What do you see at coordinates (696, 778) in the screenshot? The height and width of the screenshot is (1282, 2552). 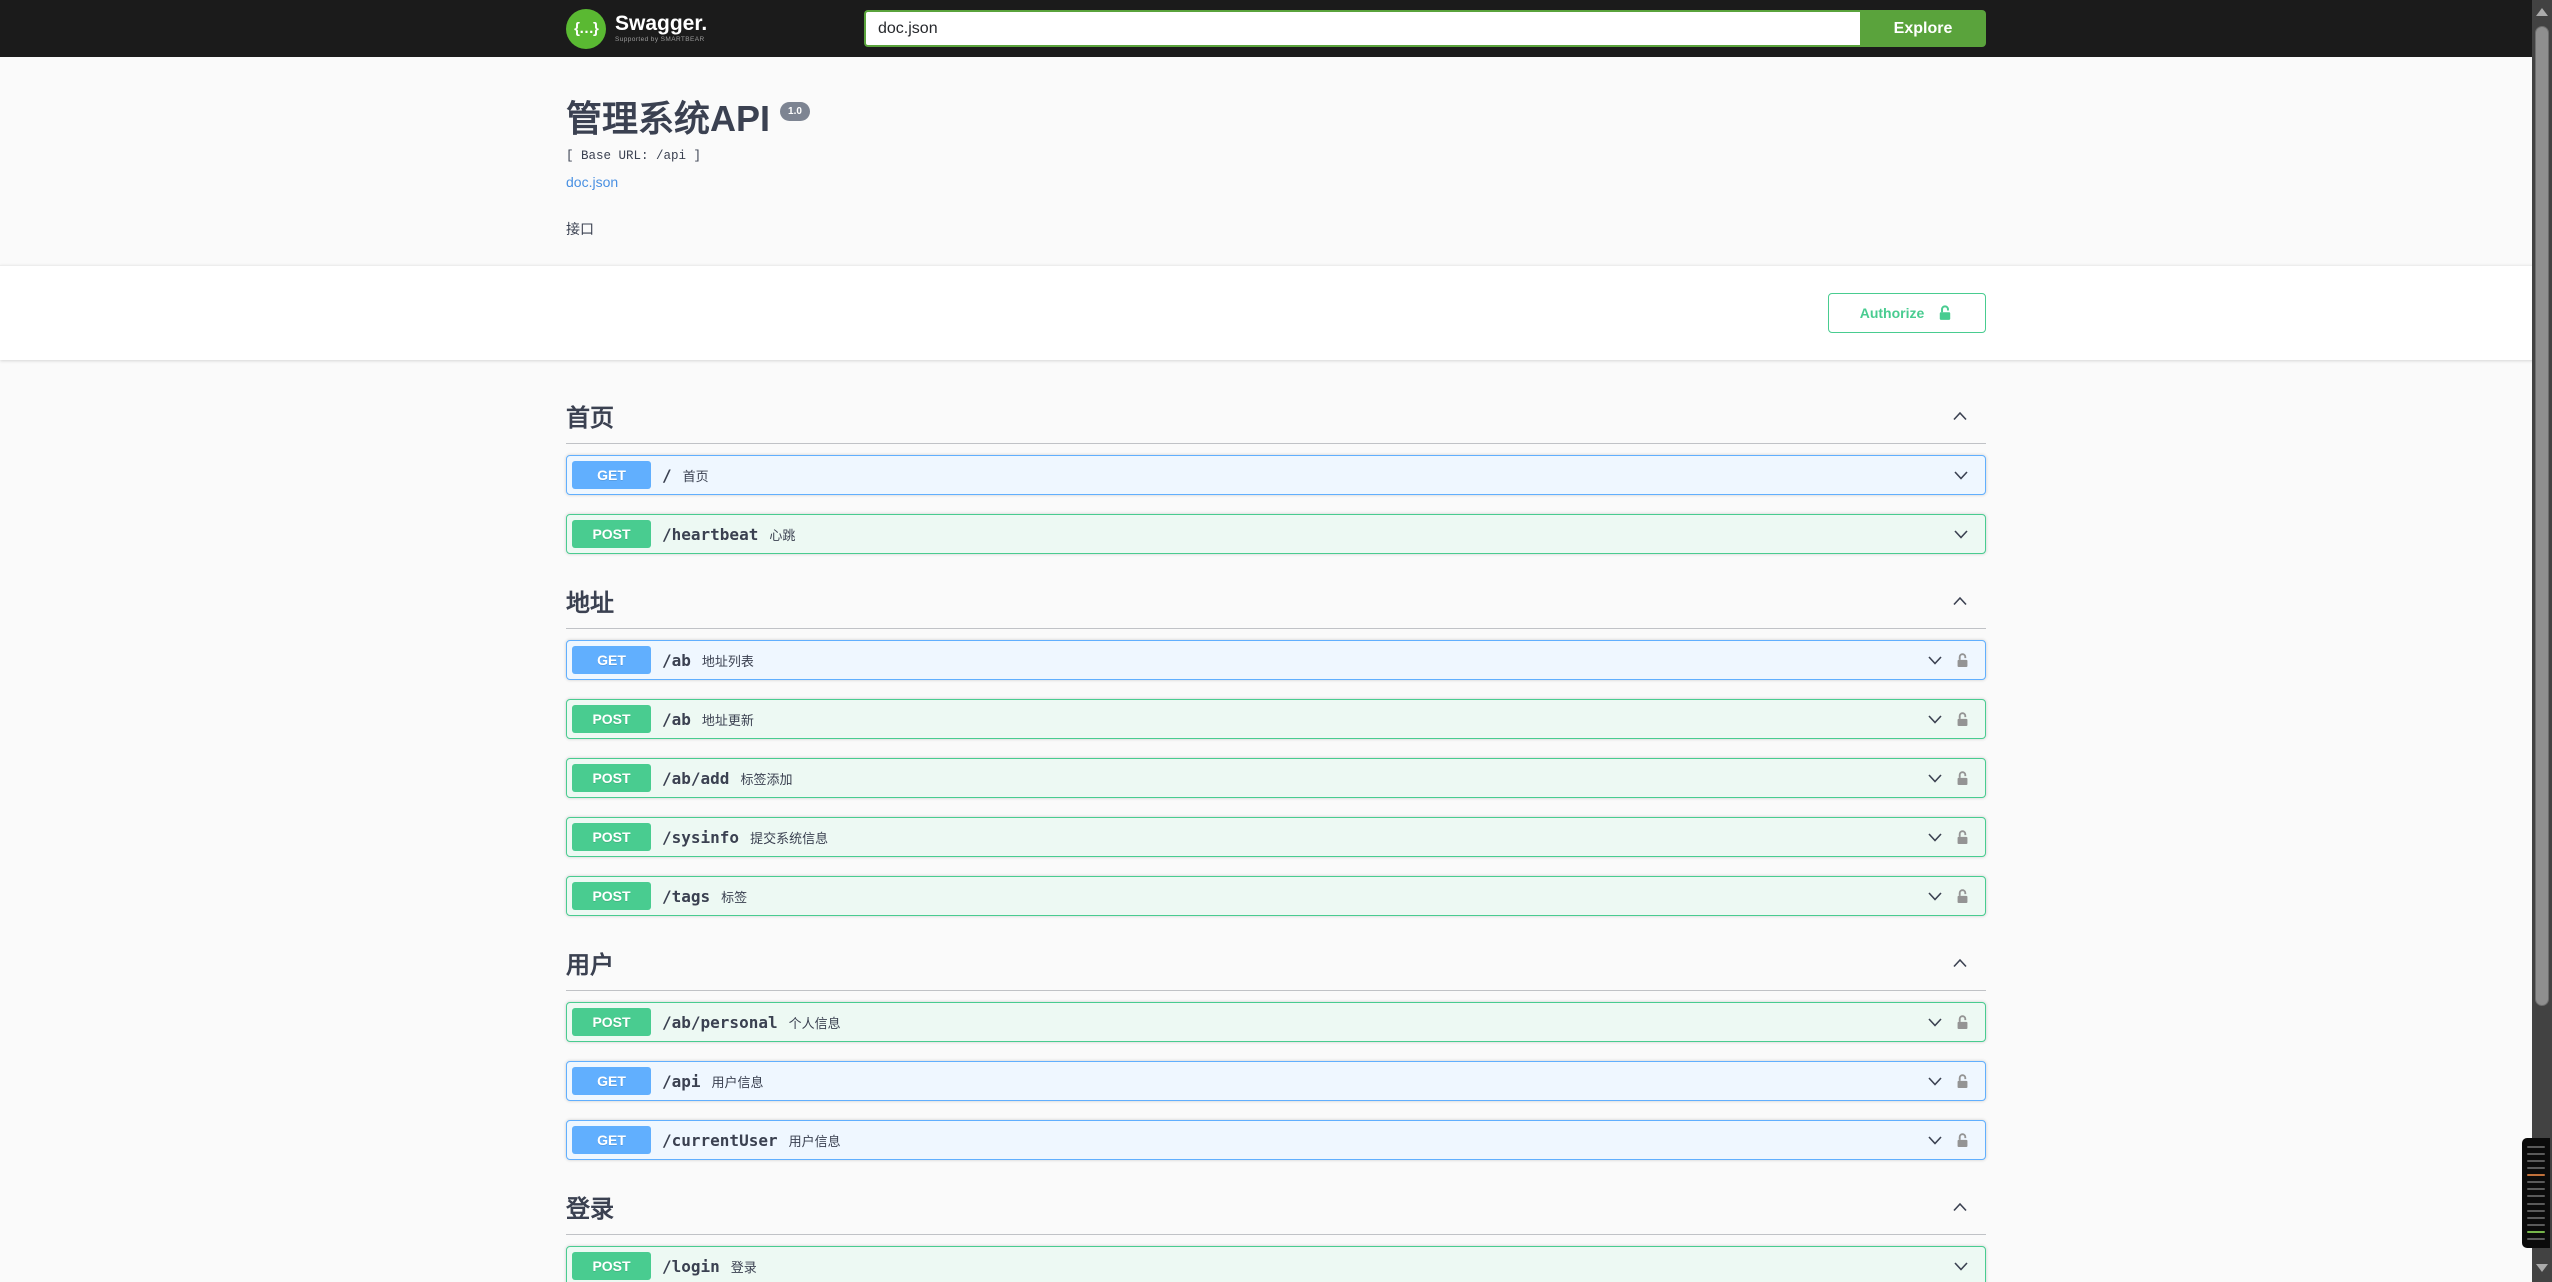 I see `operation-path: /ab/add` at bounding box center [696, 778].